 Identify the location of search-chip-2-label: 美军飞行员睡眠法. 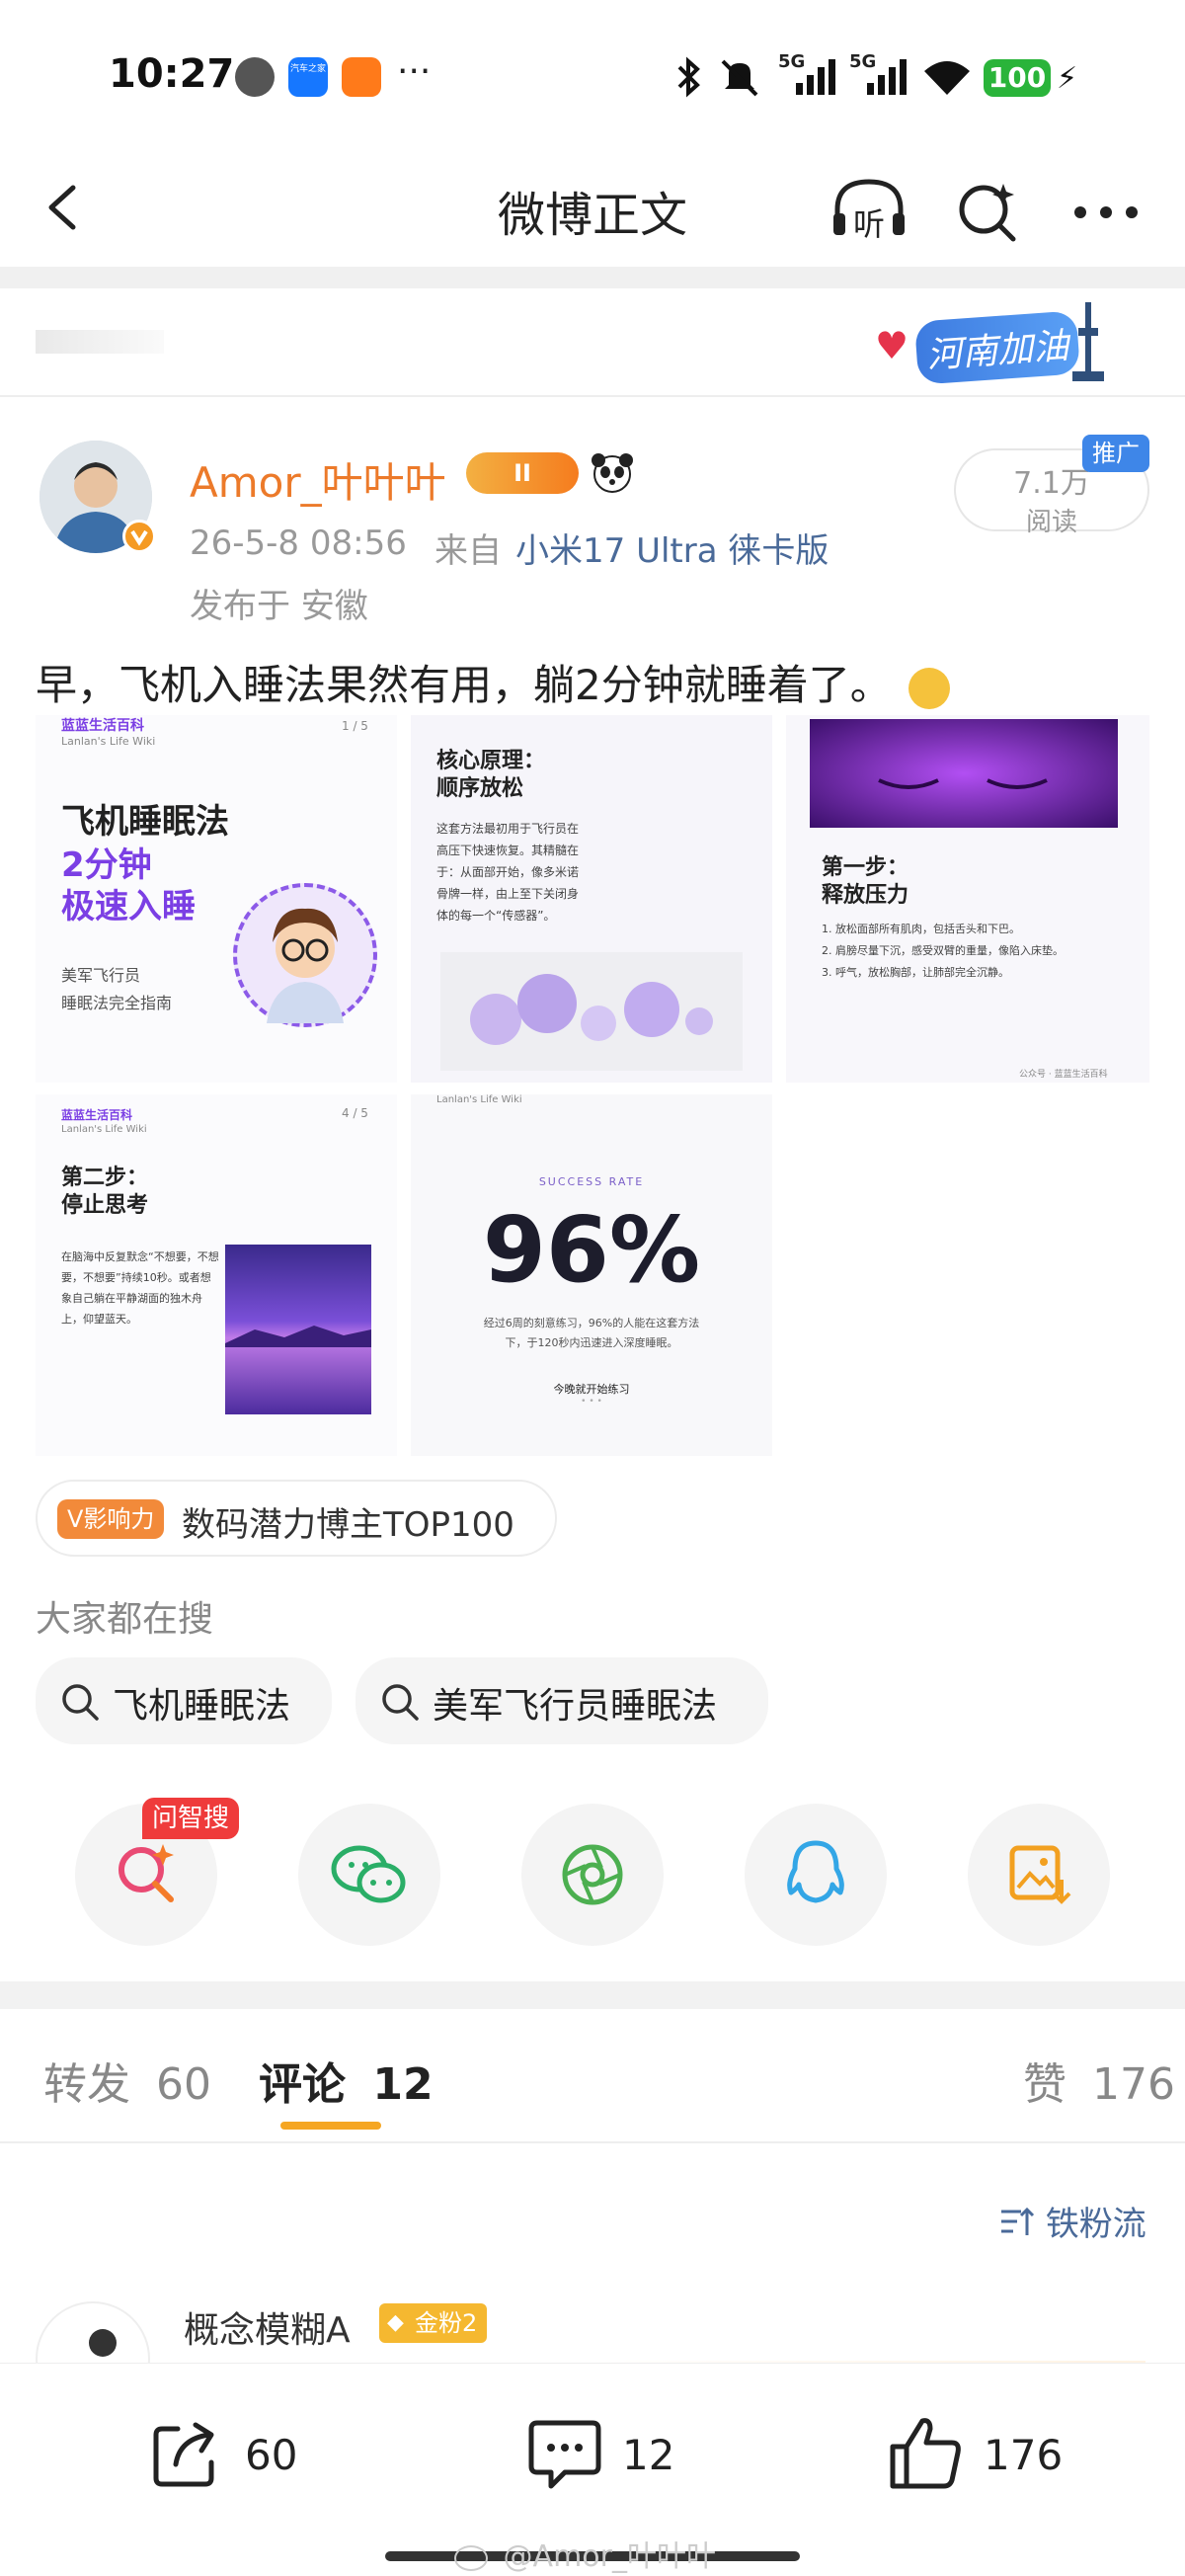
(576, 1706).